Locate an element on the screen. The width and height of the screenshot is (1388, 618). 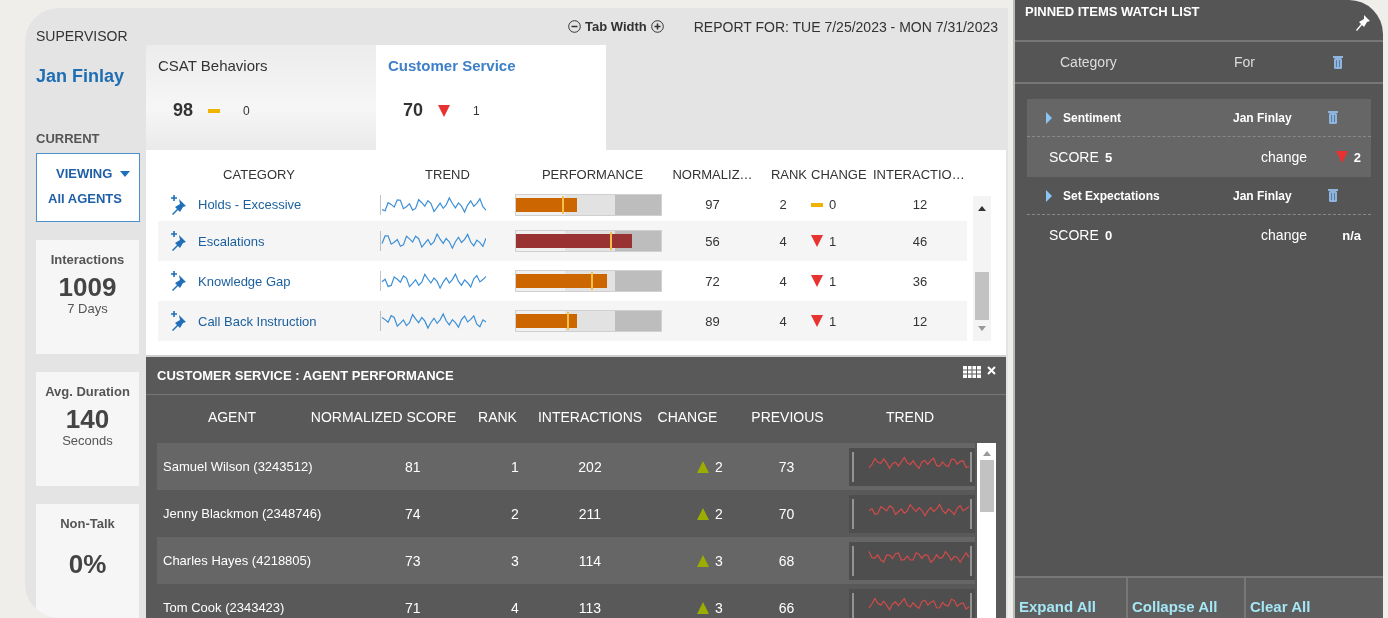
table-cell-text: 66 is located at coordinates (786, 607).